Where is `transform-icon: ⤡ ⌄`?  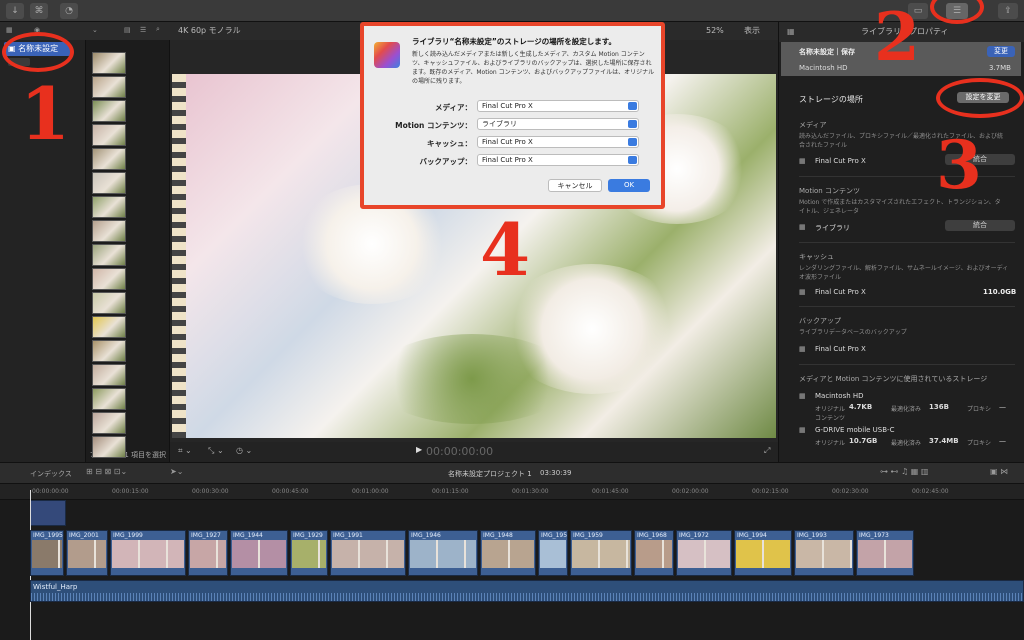 transform-icon: ⤡ ⌄ is located at coordinates (216, 451).